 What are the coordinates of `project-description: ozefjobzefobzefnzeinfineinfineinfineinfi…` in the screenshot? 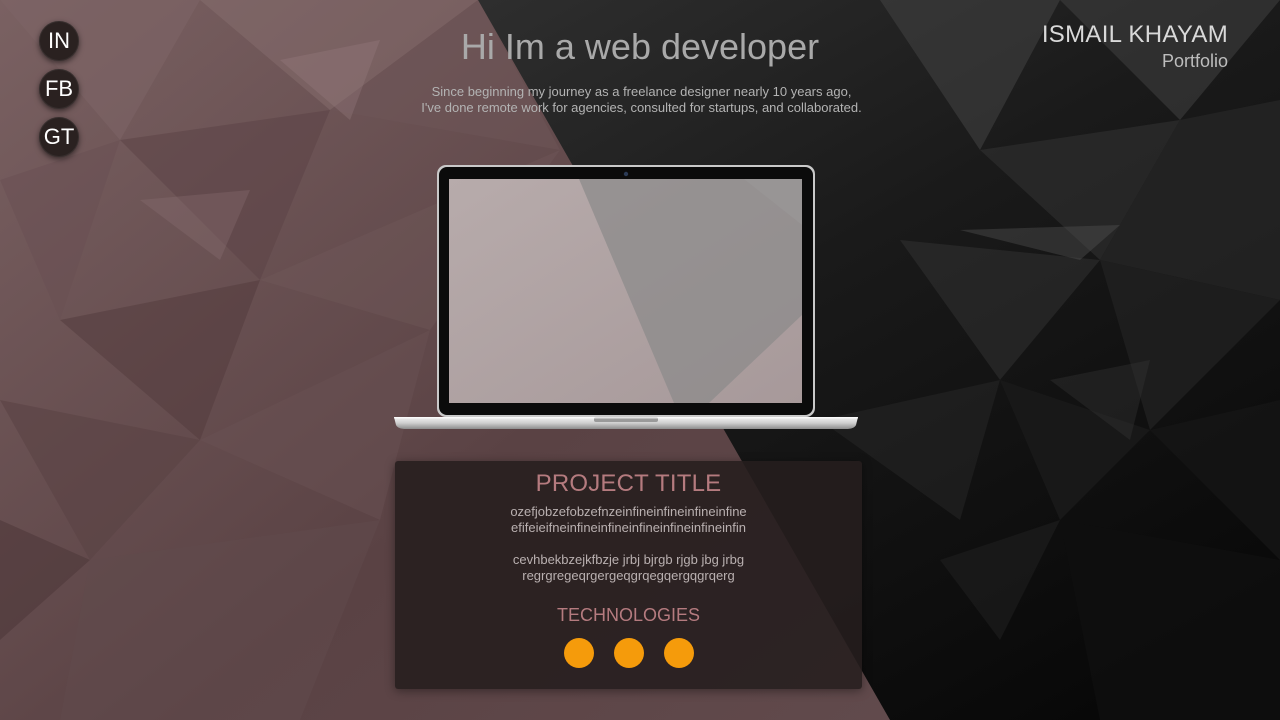 It's located at (628, 520).